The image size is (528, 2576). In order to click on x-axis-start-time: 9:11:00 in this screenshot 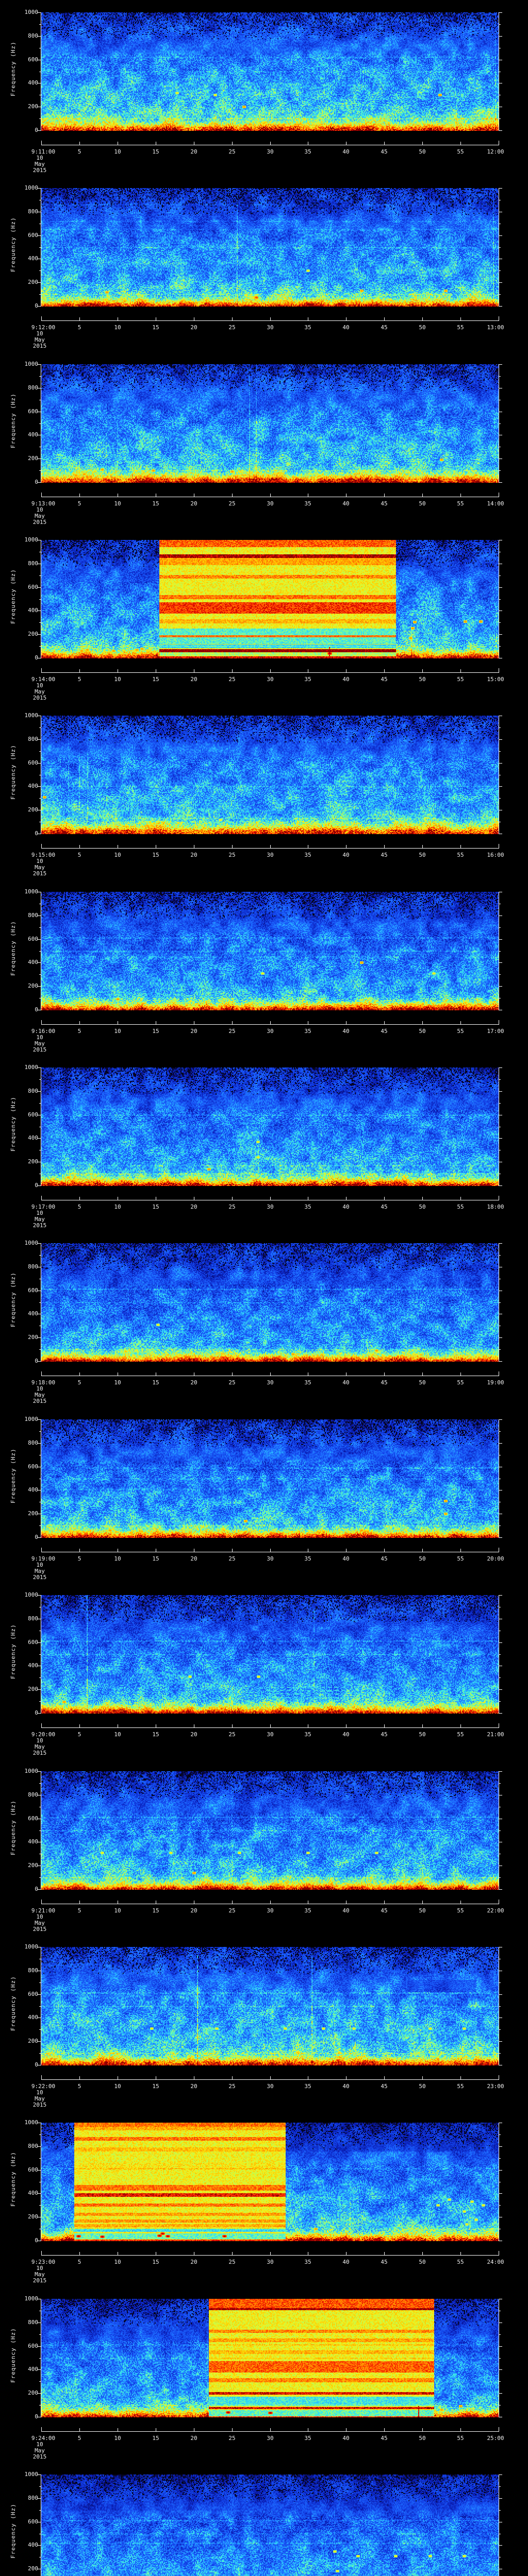, I will do `click(43, 151)`.